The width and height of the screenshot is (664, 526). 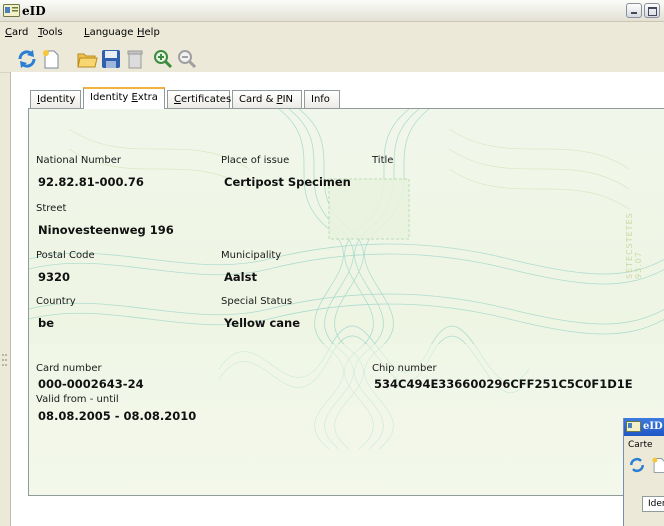 What do you see at coordinates (653, 426) in the screenshot?
I see `secondary-window-title: eID` at bounding box center [653, 426].